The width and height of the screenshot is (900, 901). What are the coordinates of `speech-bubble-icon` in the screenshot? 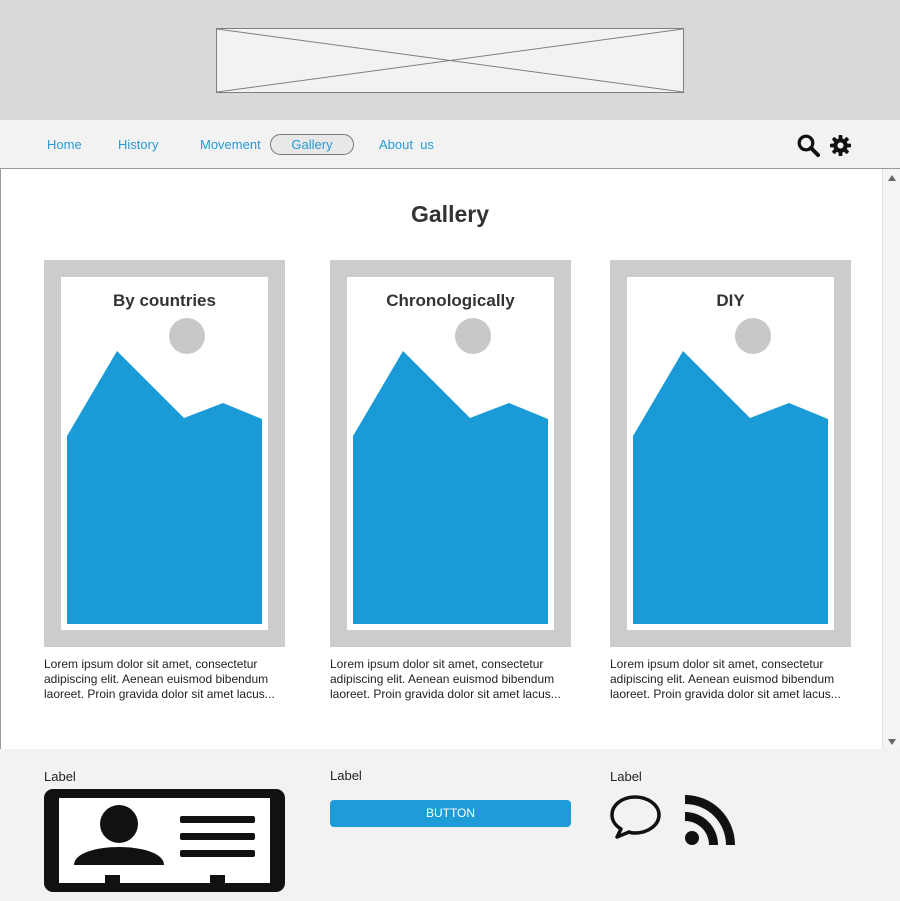 It's located at (635, 817).